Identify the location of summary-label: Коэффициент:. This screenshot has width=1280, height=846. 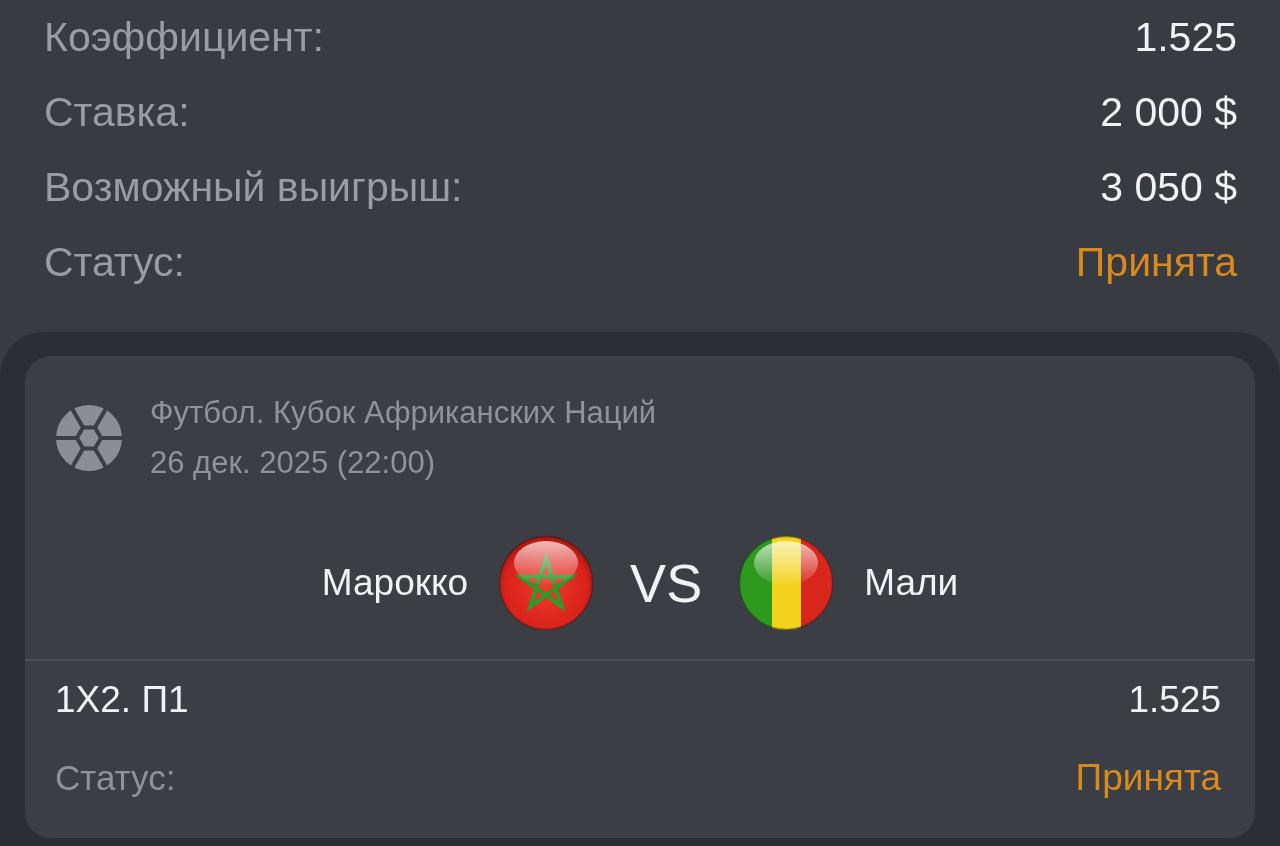
(184, 37).